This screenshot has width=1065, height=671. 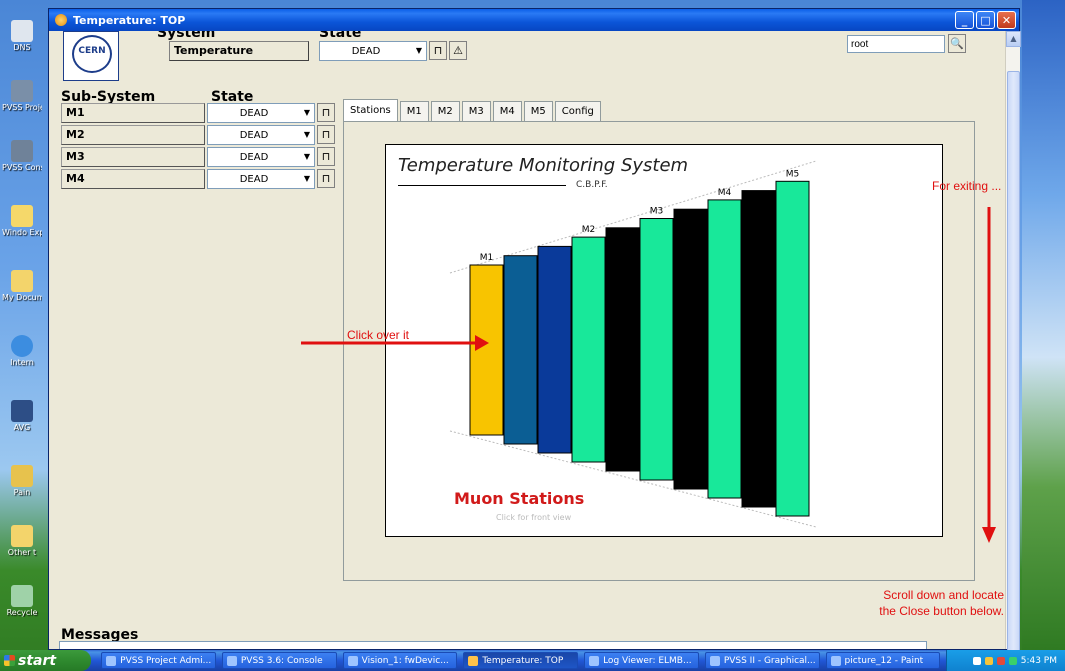 I want to click on subsystem-m2: M2, so click(x=133, y=135).